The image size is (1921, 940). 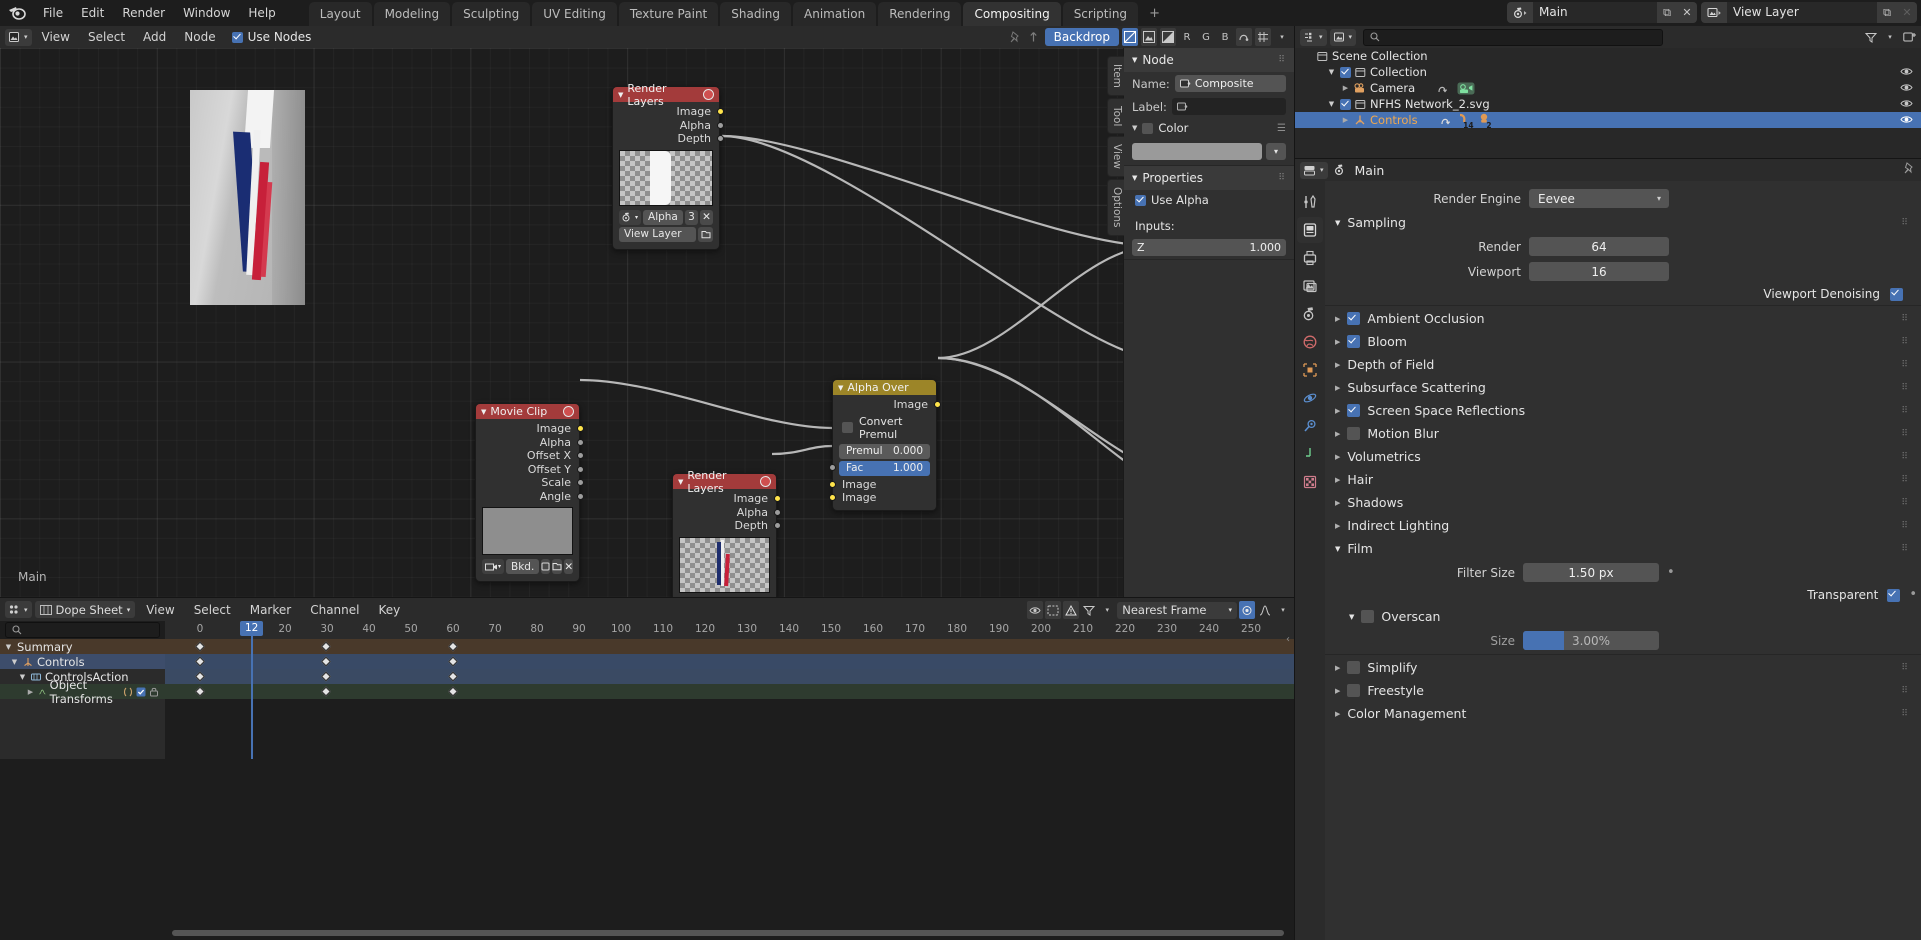 I want to click on section-bloom: ▶ Bloom ⠿, so click(x=1623, y=341).